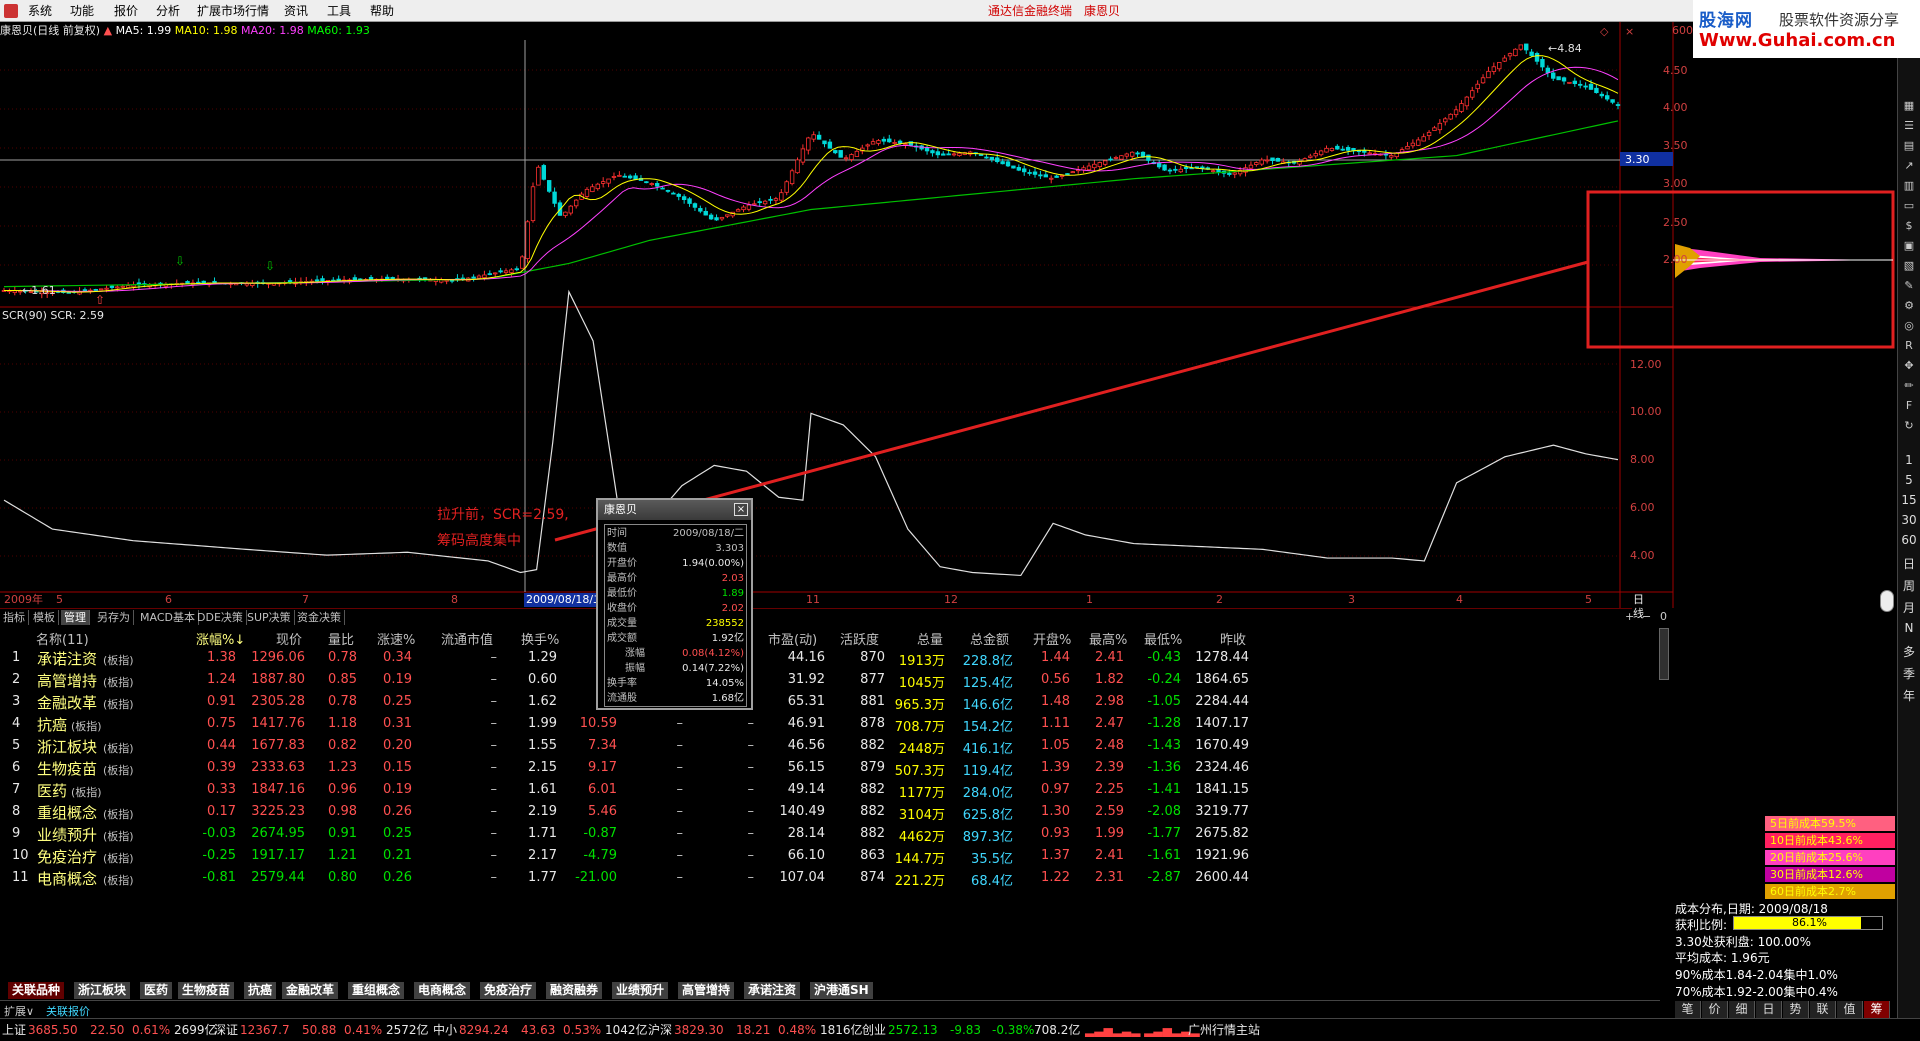 The image size is (1920, 1041). Describe the element at coordinates (1909, 206) in the screenshot. I see `window-icon: ▭` at that location.